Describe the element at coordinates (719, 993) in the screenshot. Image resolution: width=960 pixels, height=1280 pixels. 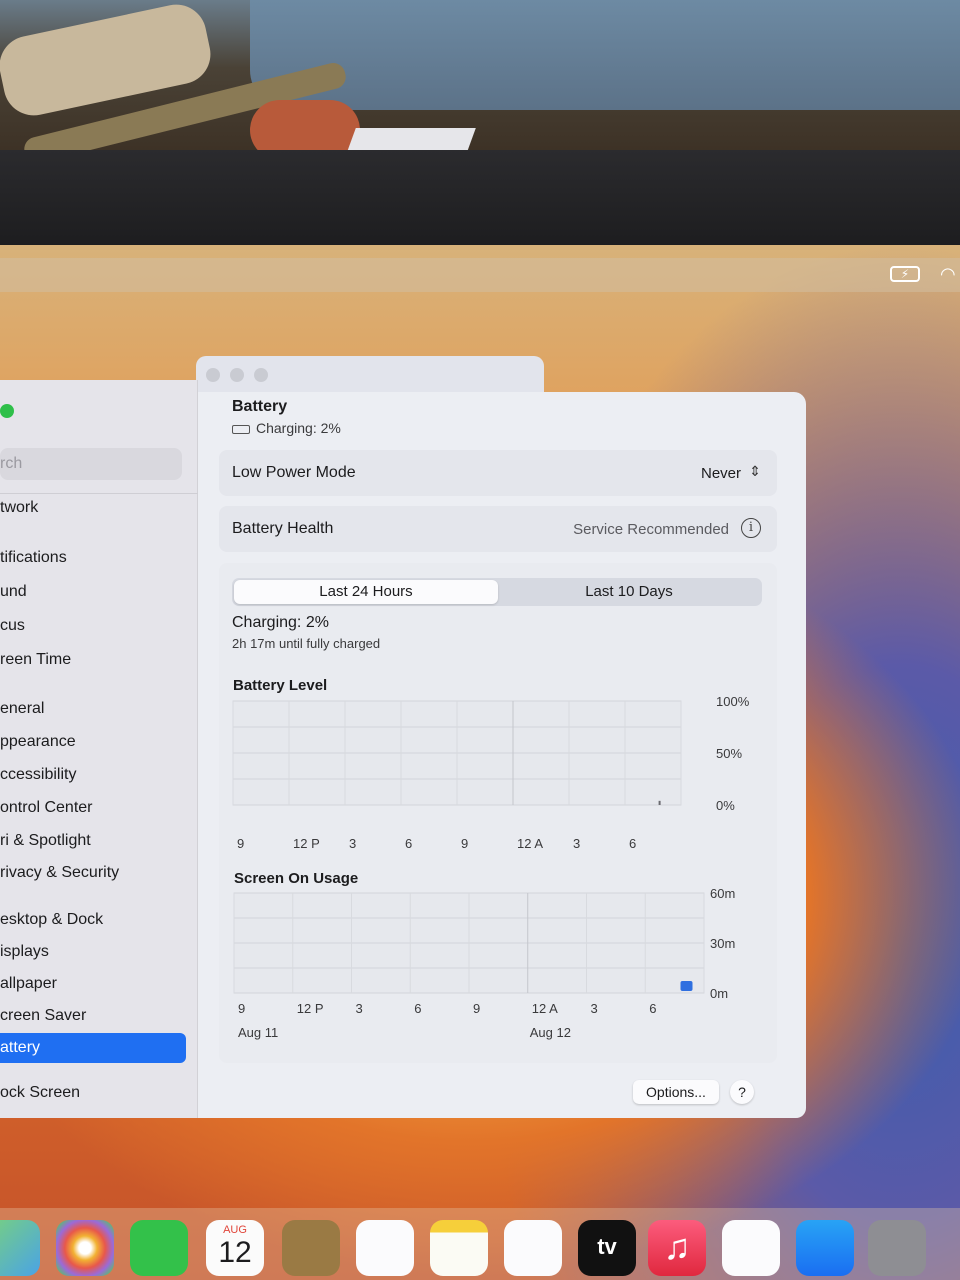
I see `y-tick-label: 0m` at that location.